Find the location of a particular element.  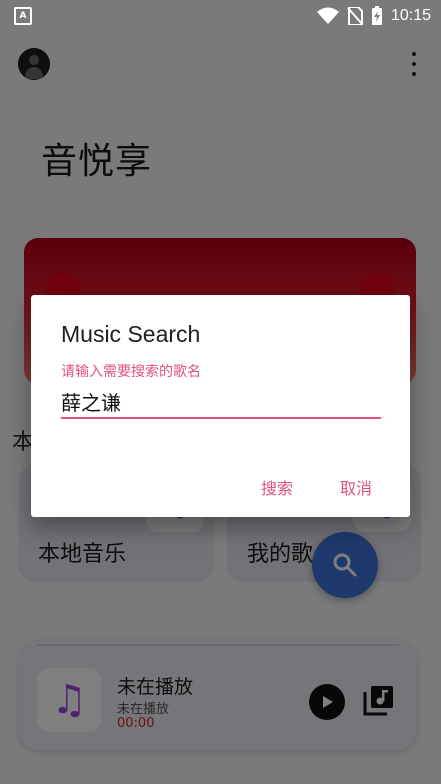

status-bar: A 10:15 is located at coordinates (220, 16).